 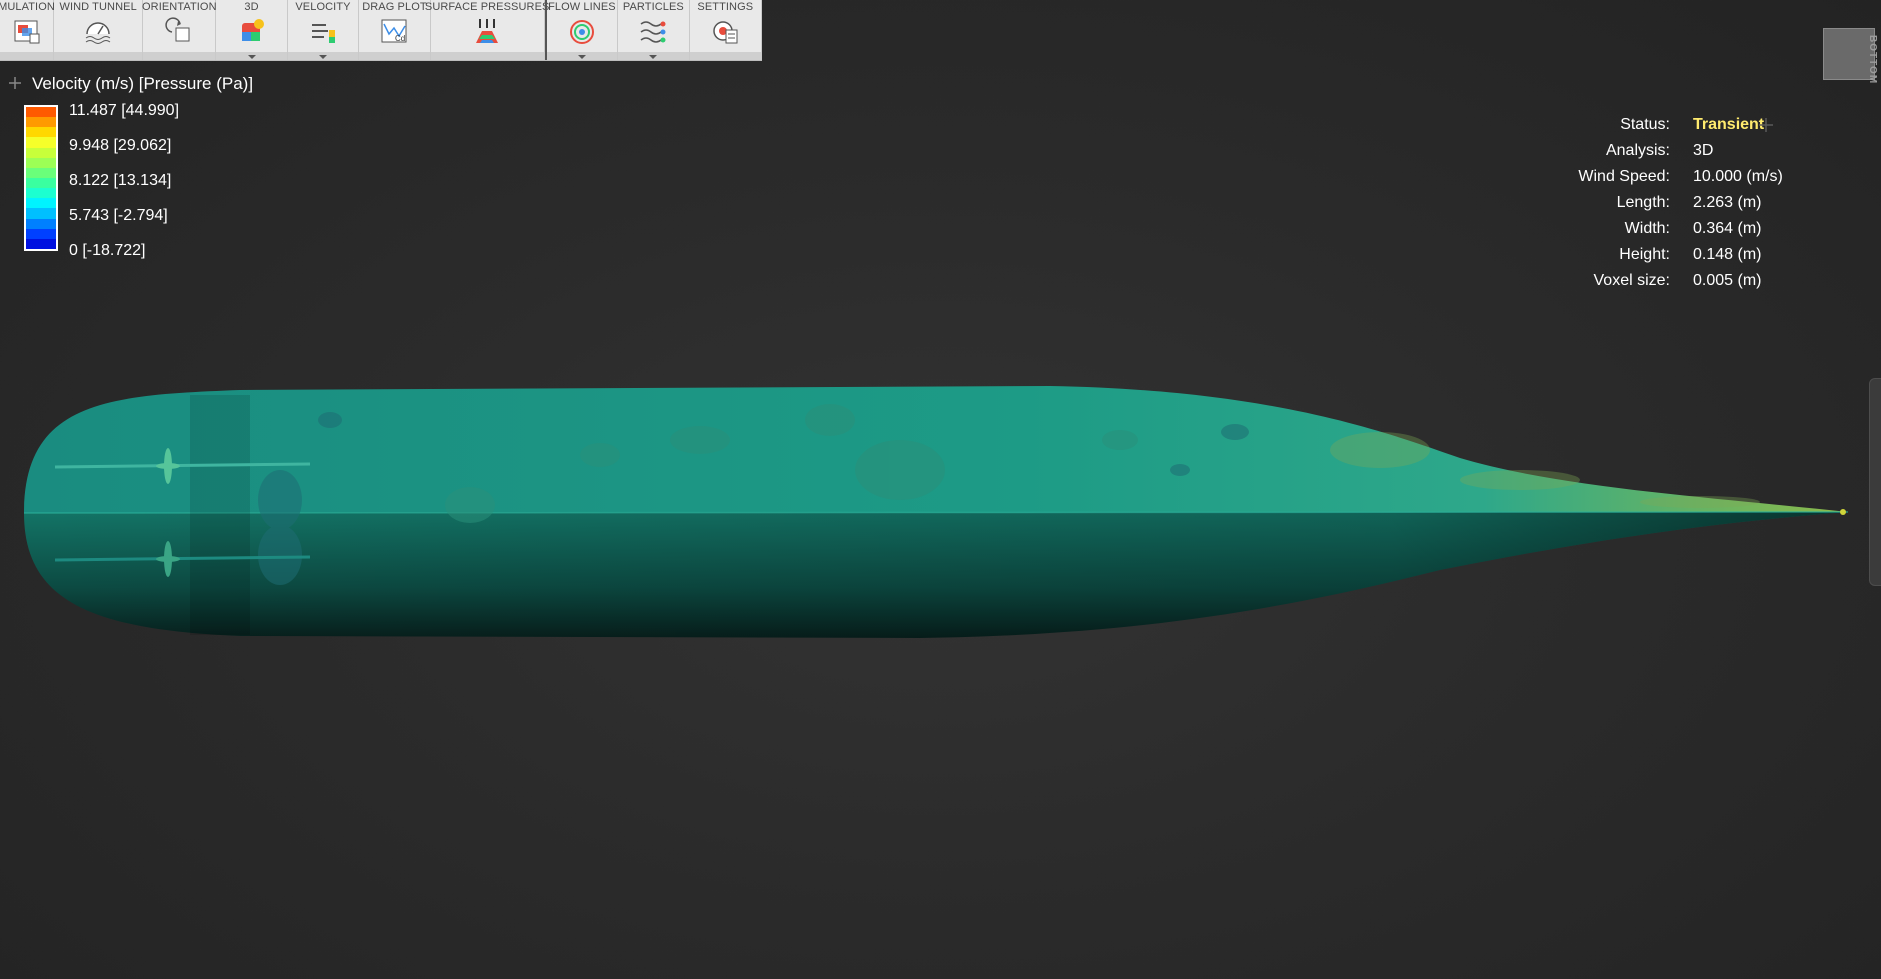 I want to click on settings-icon, so click(x=725, y=32).